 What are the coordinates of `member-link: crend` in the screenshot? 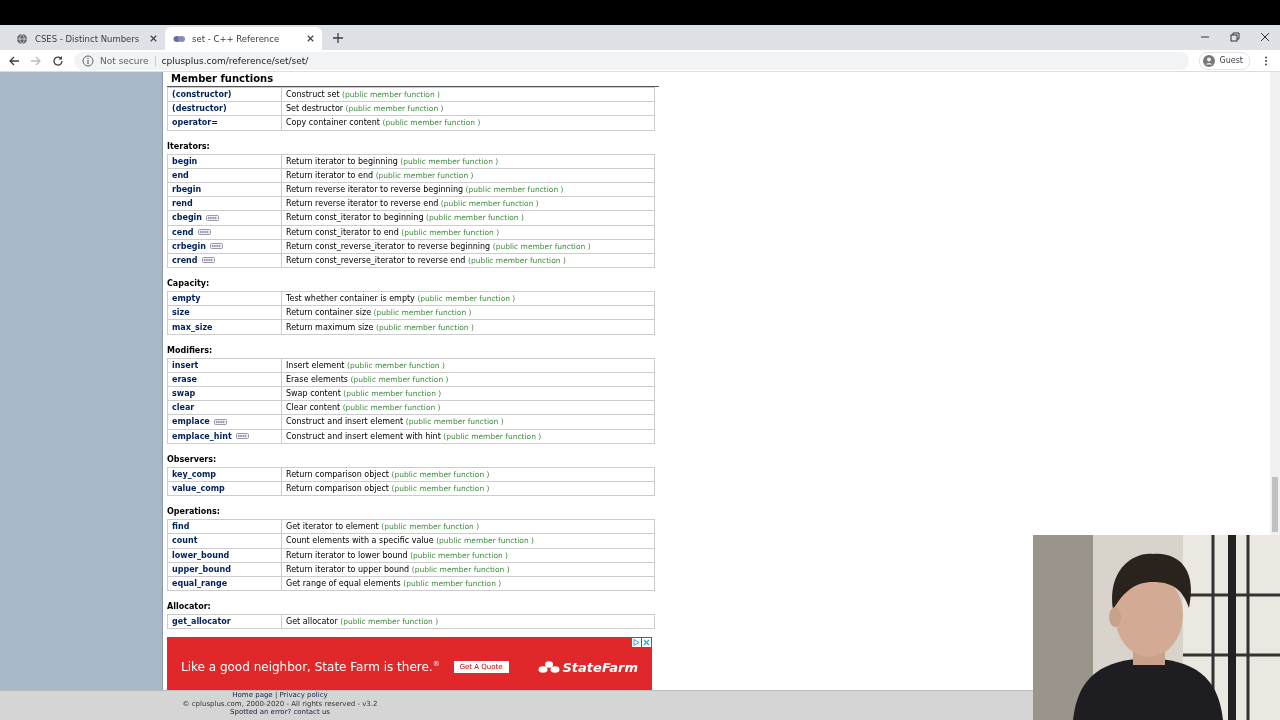 It's located at (185, 260).